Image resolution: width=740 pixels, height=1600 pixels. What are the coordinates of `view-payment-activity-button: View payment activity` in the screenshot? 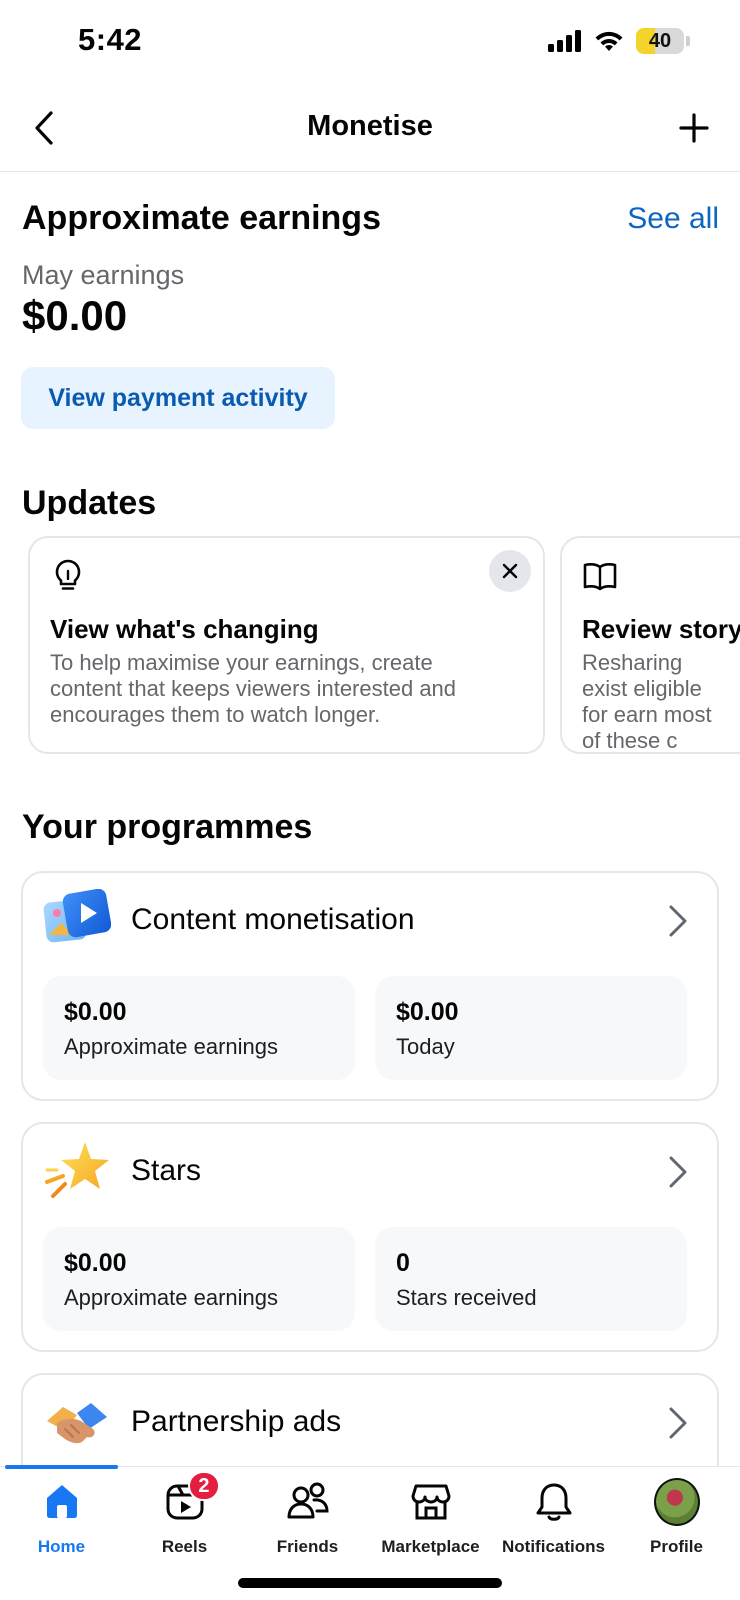 It's located at (178, 398).